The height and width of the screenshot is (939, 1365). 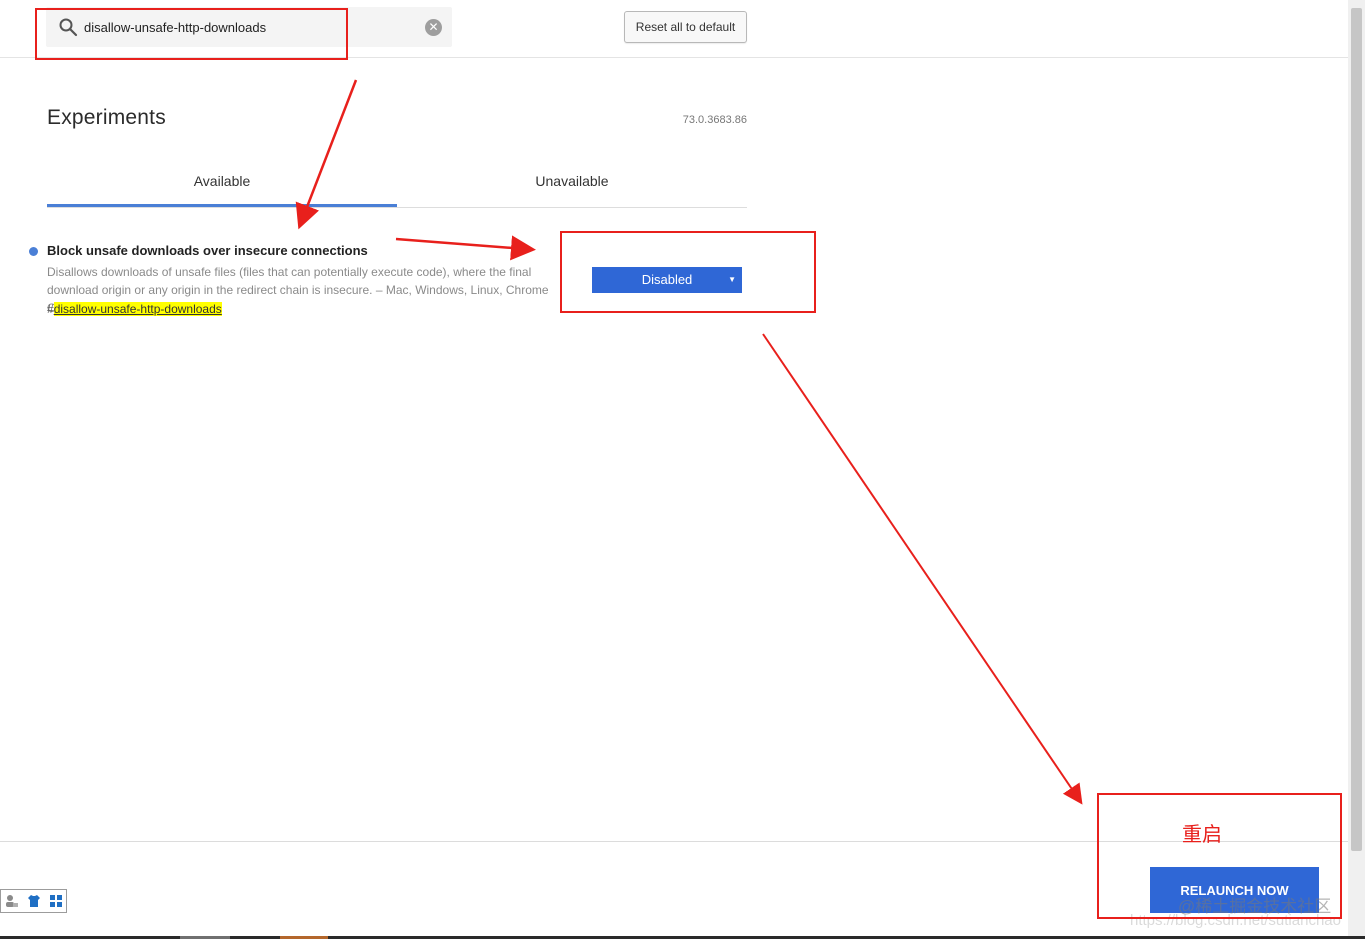 What do you see at coordinates (1356, 429) in the screenshot?
I see `scrollbar-thumb` at bounding box center [1356, 429].